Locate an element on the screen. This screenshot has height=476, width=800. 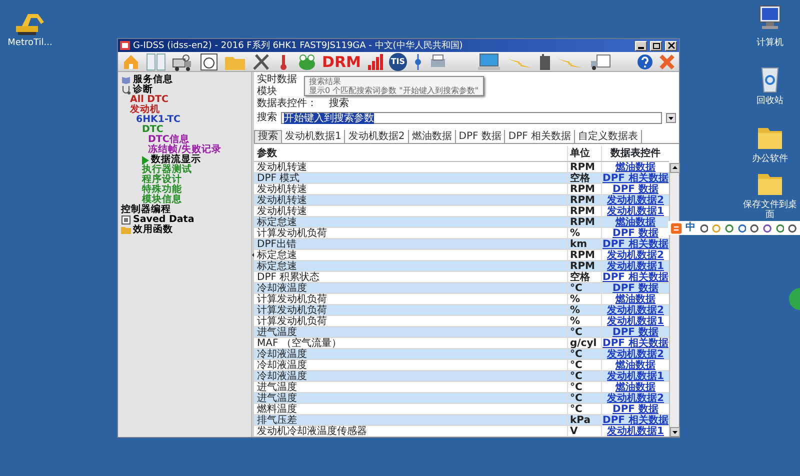
folder-icon is located at coordinates (126, 230).